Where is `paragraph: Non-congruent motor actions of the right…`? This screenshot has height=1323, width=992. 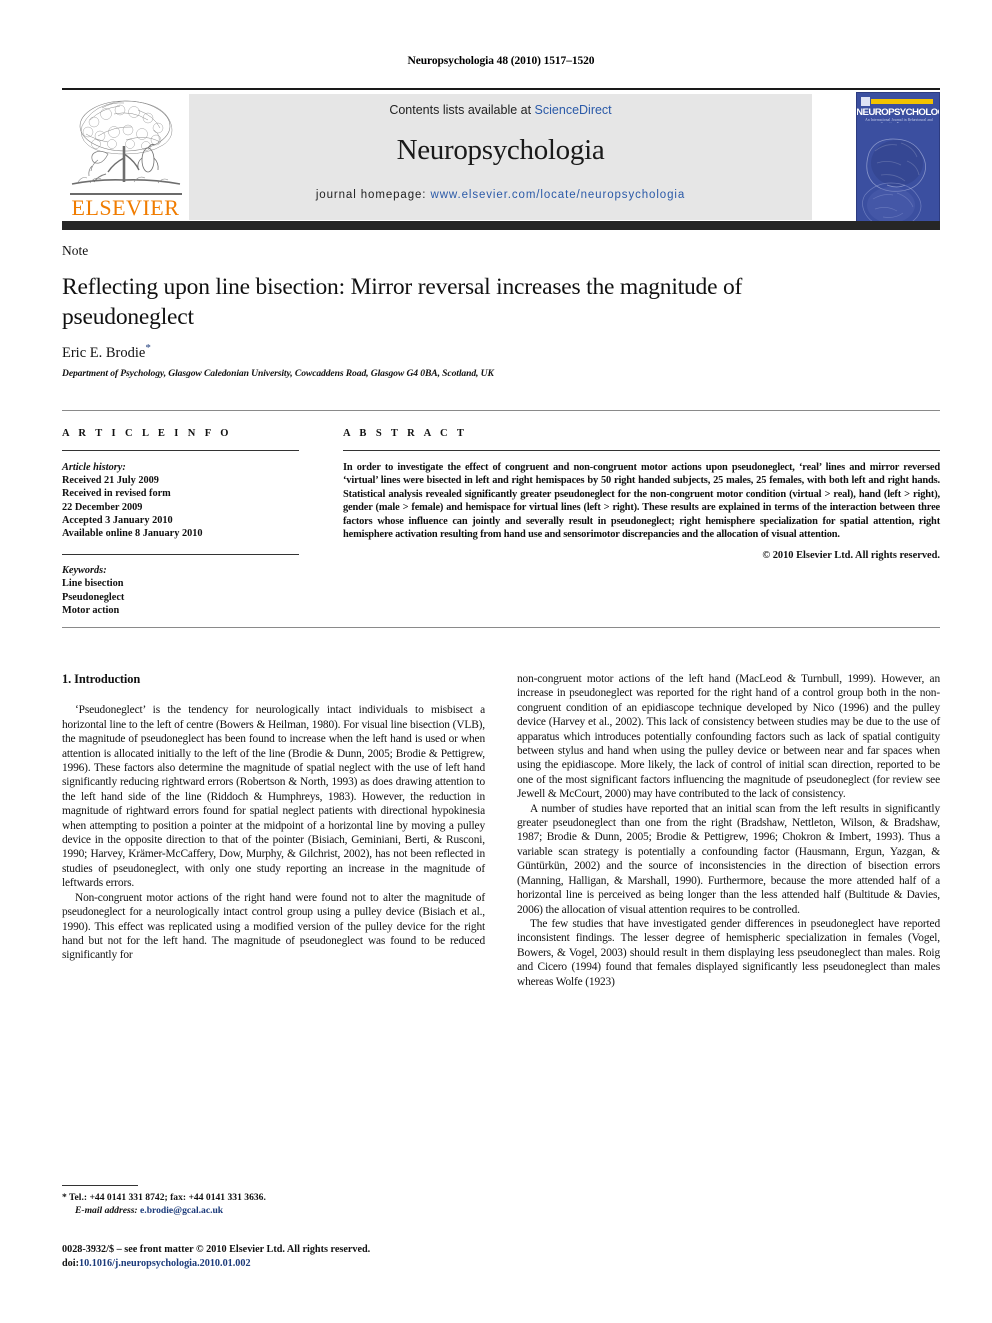
paragraph: Non-congruent motor actions of the right… is located at coordinates (273, 926).